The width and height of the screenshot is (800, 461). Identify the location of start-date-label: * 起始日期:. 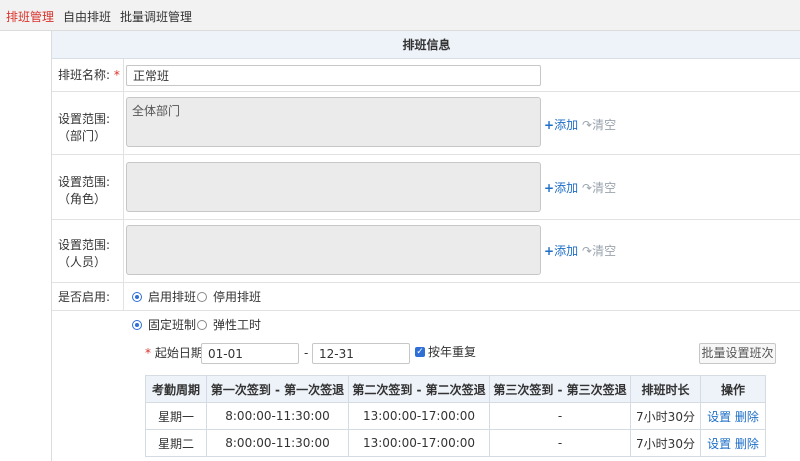
(176, 353).